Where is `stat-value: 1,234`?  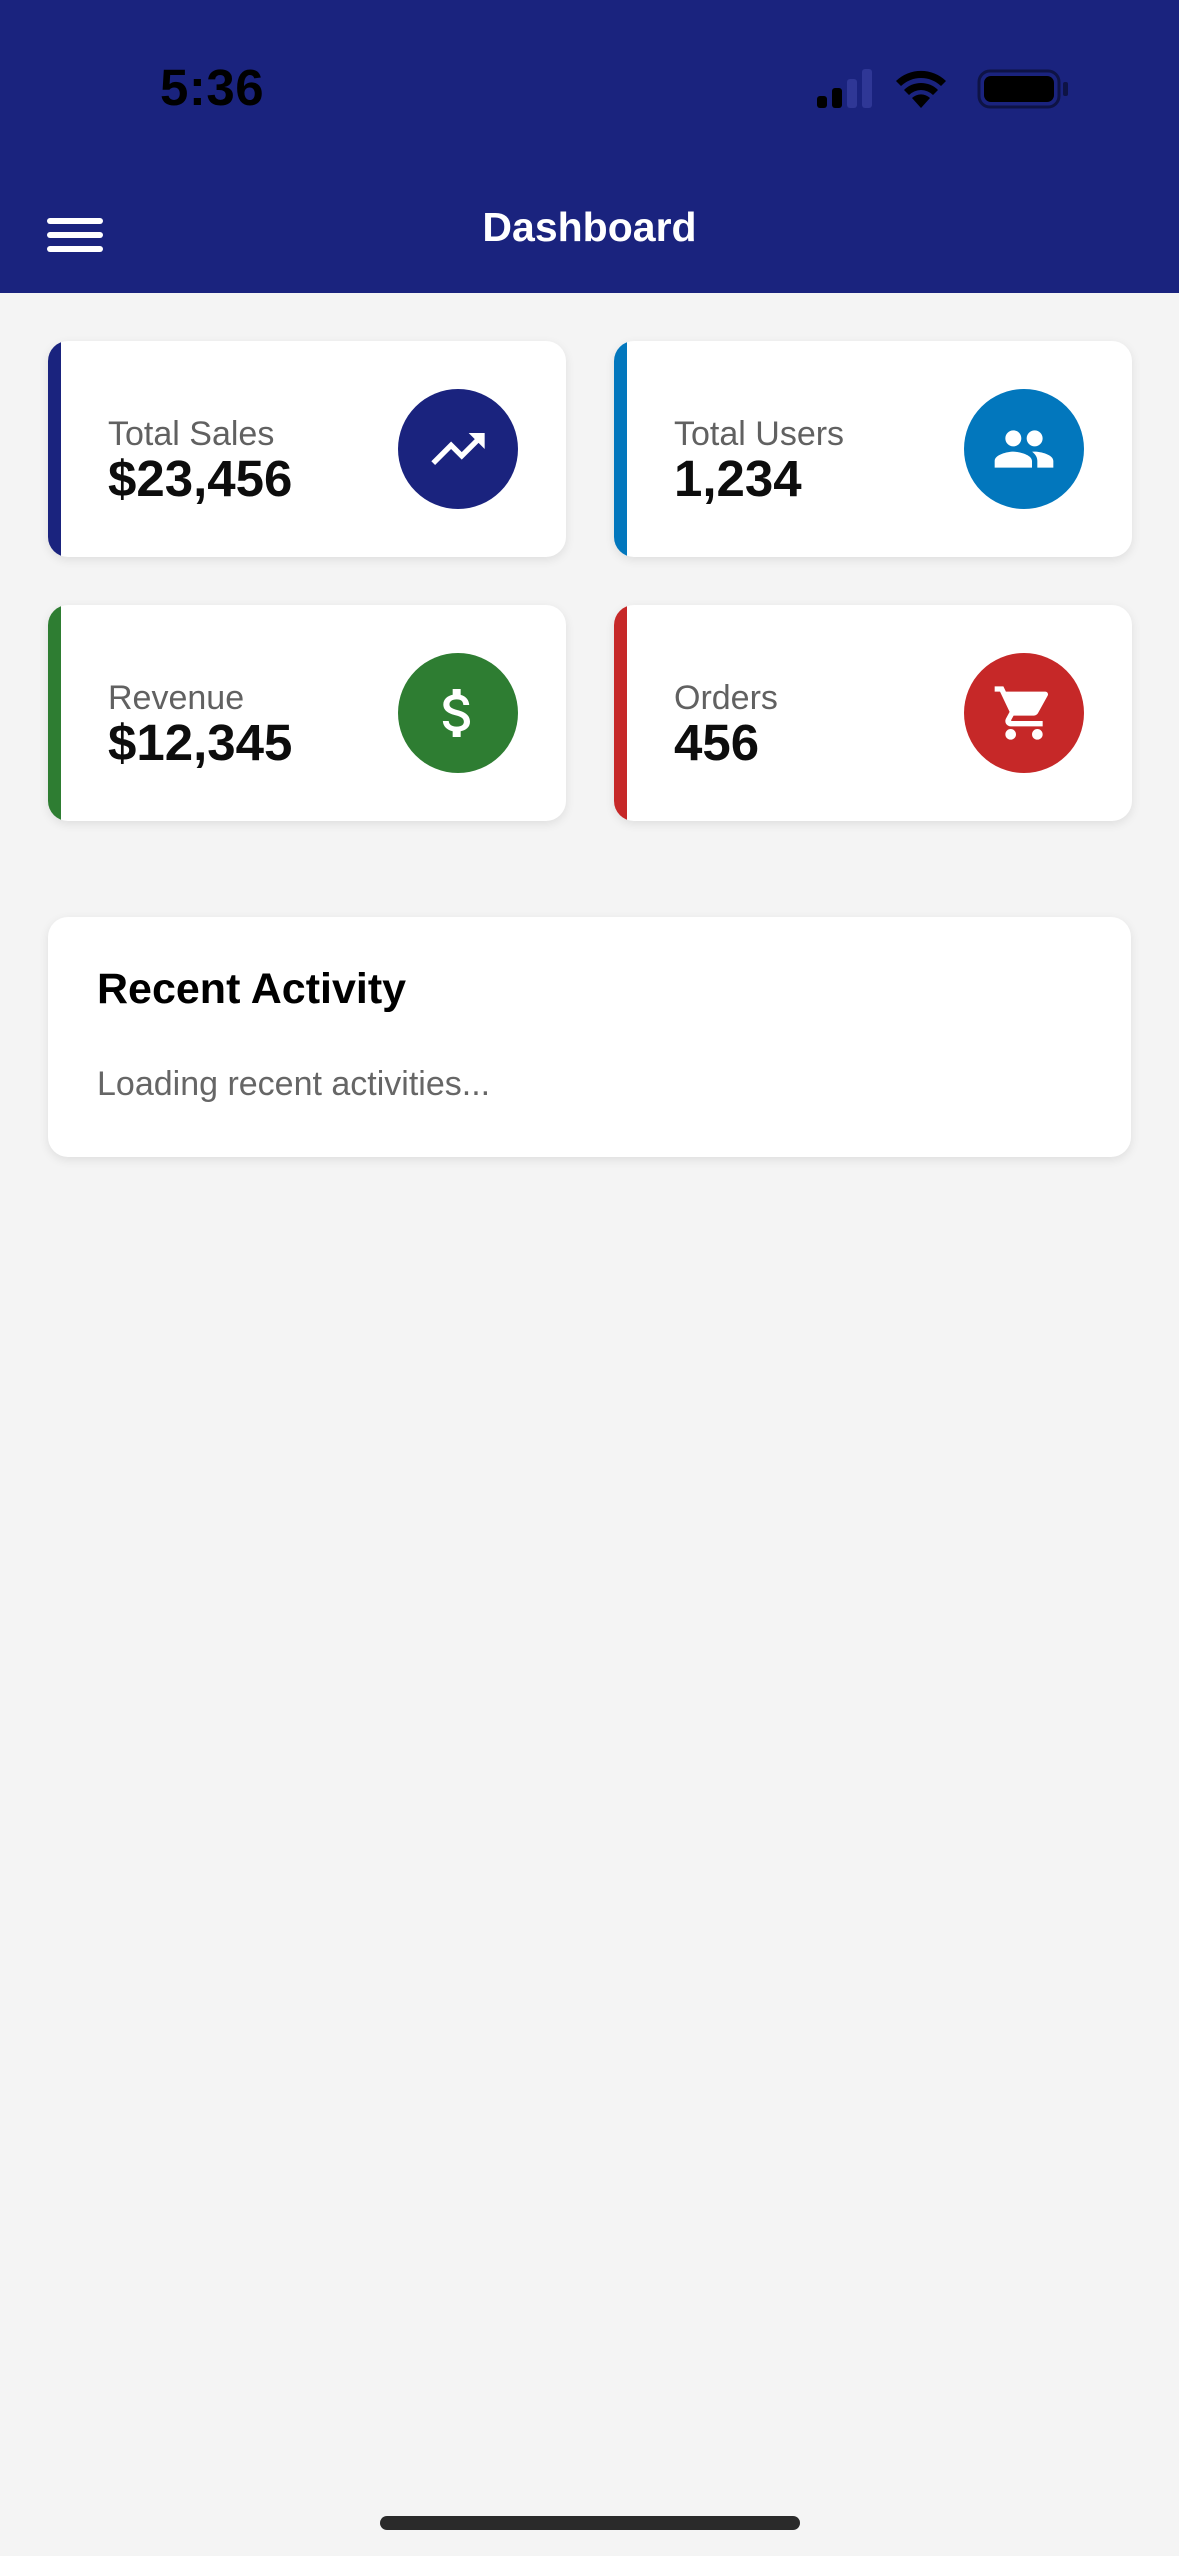
stat-value: 1,234 is located at coordinates (738, 478).